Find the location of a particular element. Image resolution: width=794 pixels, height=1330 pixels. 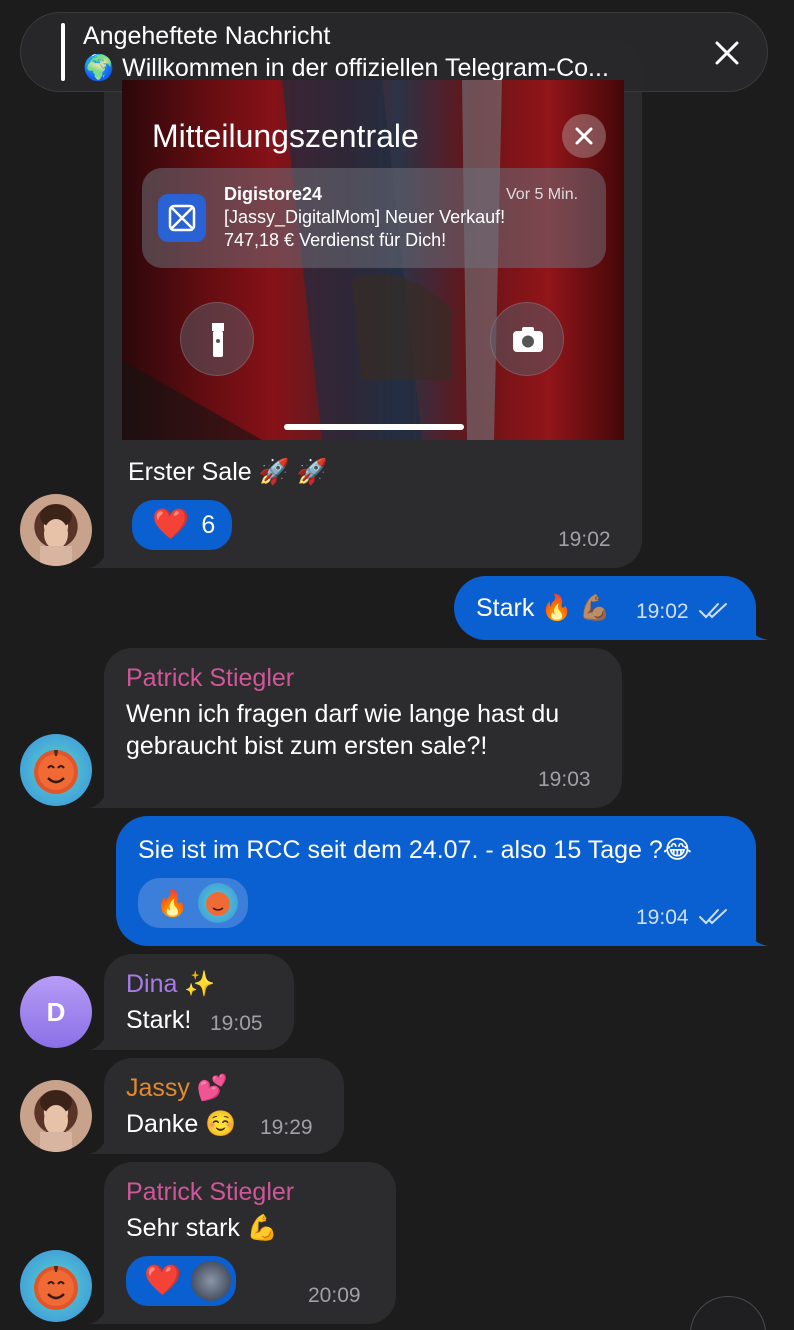

reaction-count: 6 is located at coordinates (208, 524).